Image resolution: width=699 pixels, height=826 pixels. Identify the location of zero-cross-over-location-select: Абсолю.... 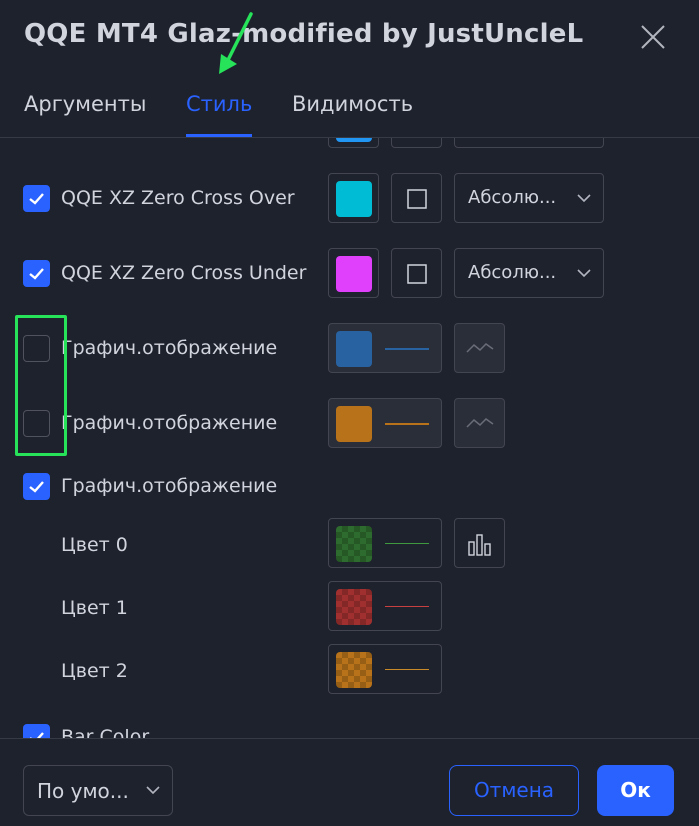
(529, 198).